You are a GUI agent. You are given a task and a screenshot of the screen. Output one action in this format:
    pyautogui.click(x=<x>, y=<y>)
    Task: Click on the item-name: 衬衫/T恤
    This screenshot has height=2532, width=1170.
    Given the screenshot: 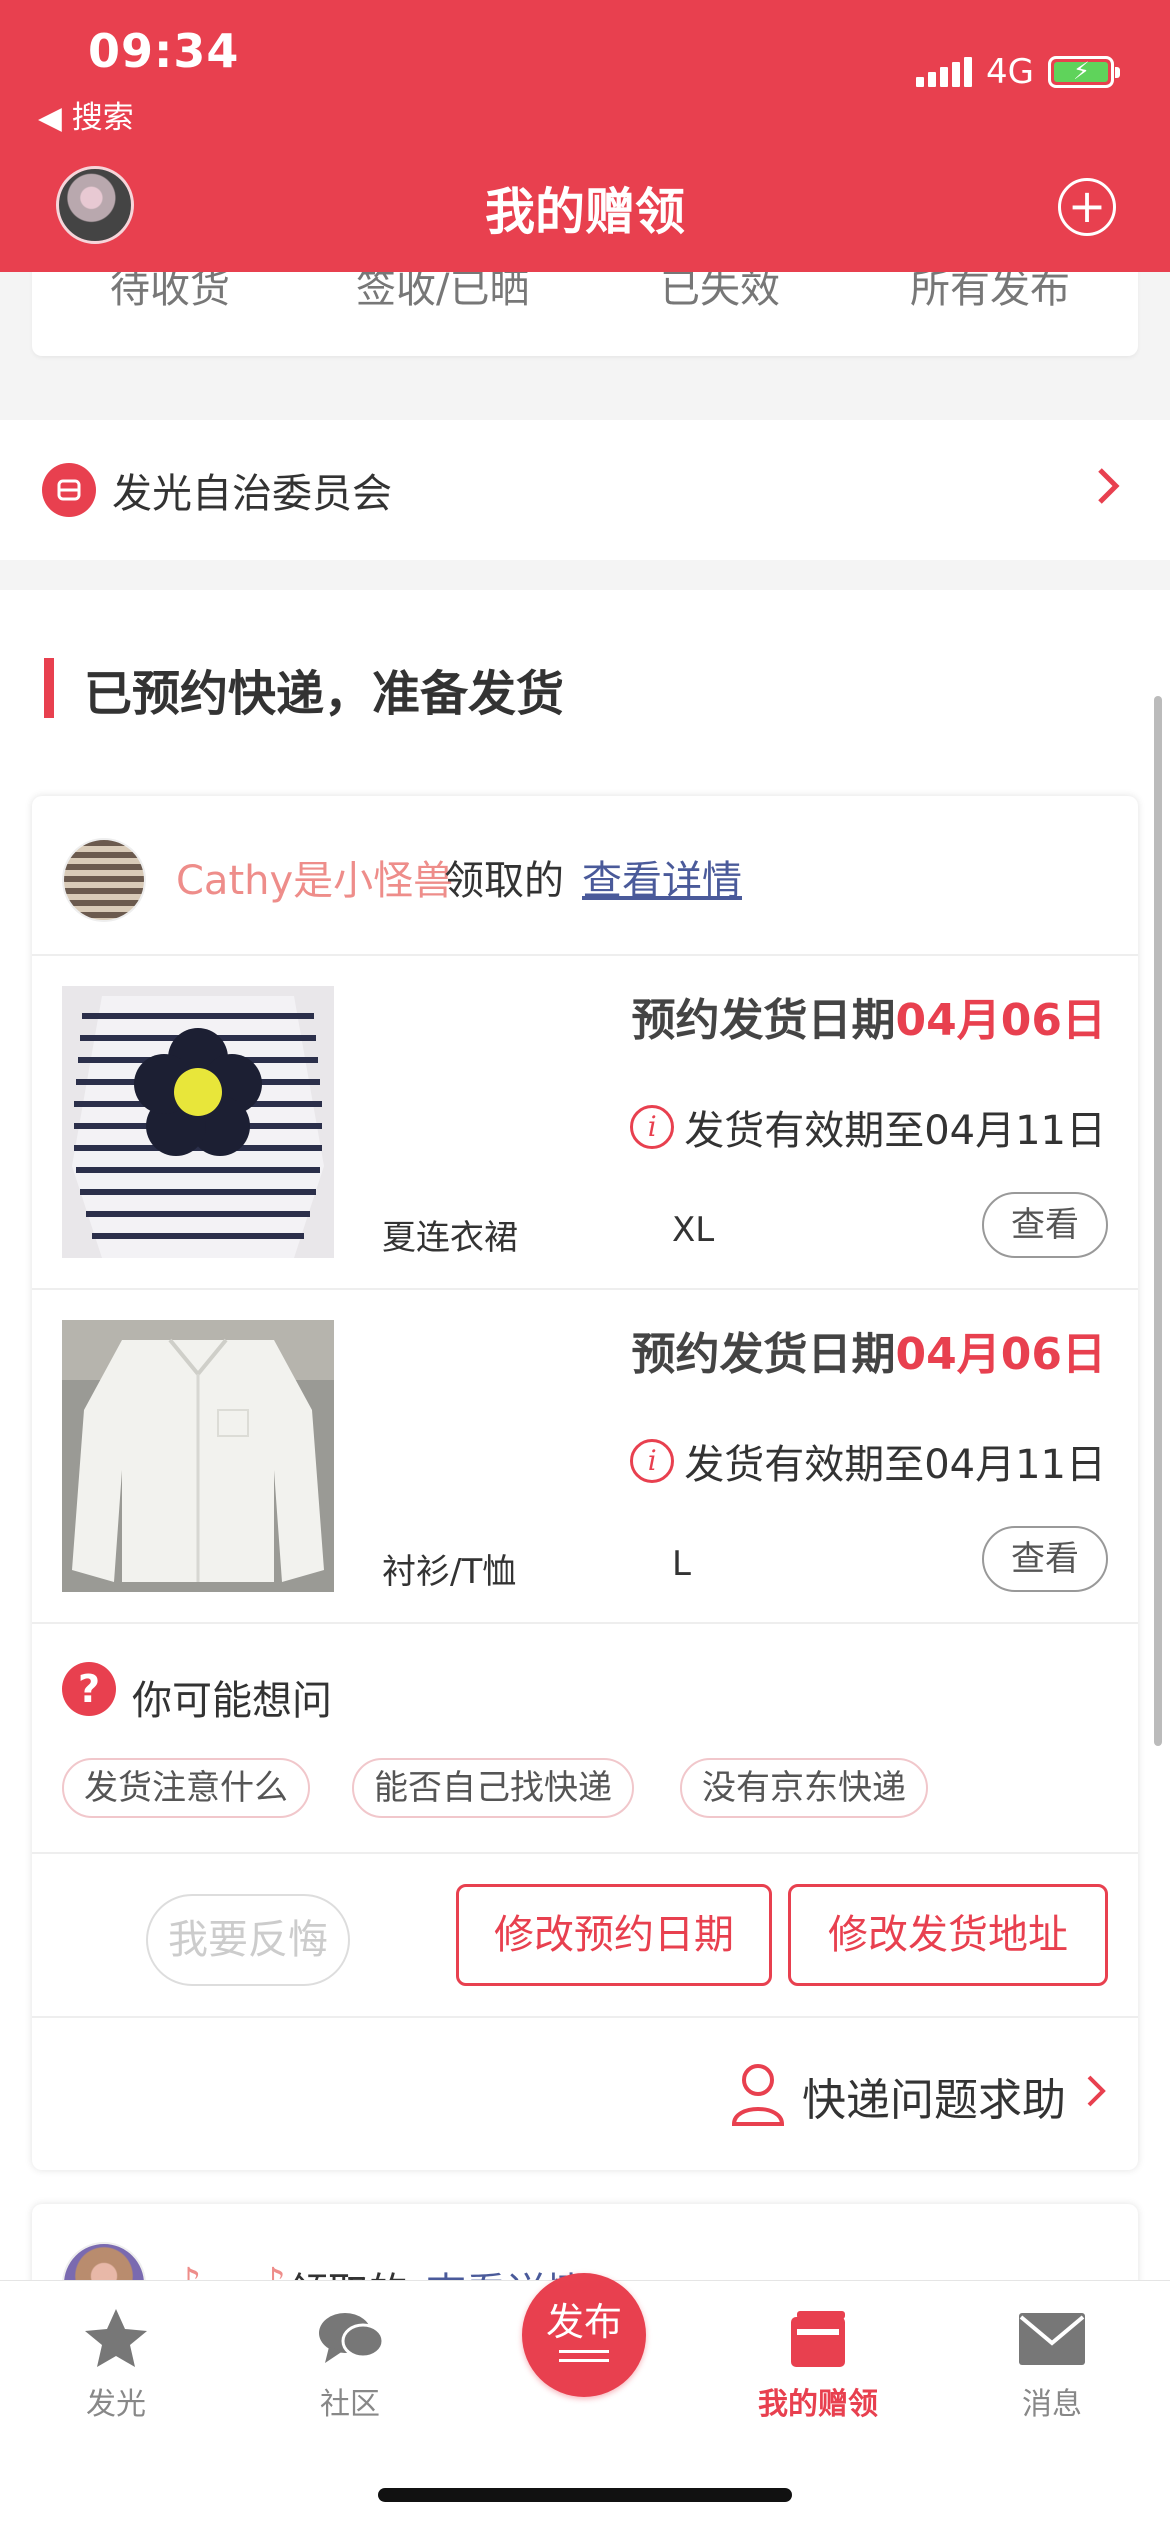 What is the action you would take?
    pyautogui.click(x=449, y=1572)
    